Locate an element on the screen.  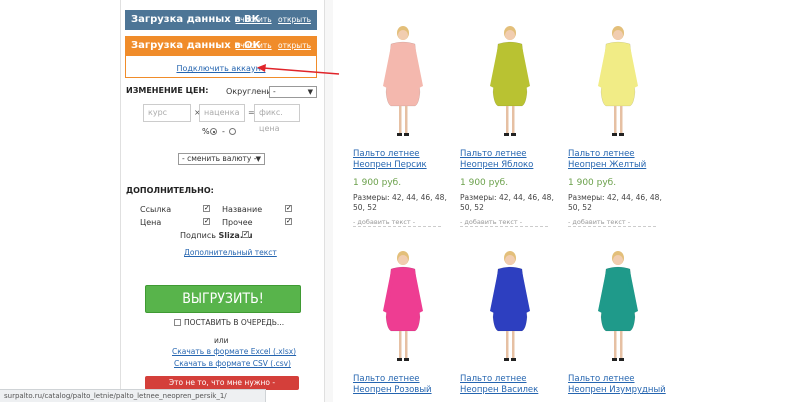
product-title-link: Пальто летнее Неопрен Изумрудный is located at coordinates (618, 385).